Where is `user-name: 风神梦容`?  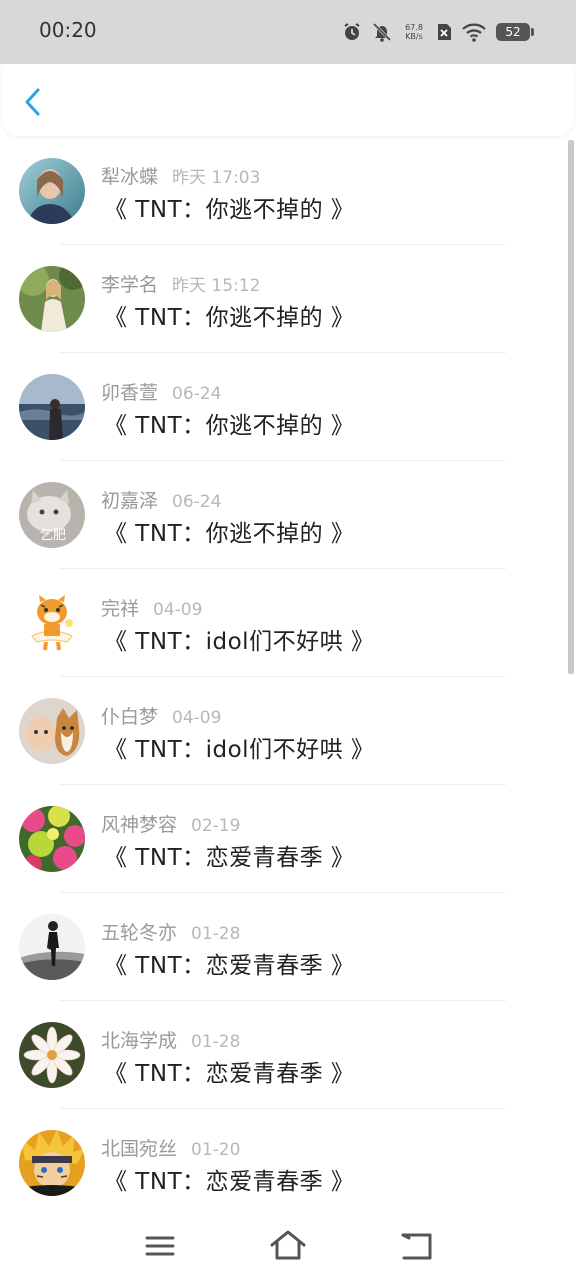 user-name: 风神梦容 is located at coordinates (139, 825).